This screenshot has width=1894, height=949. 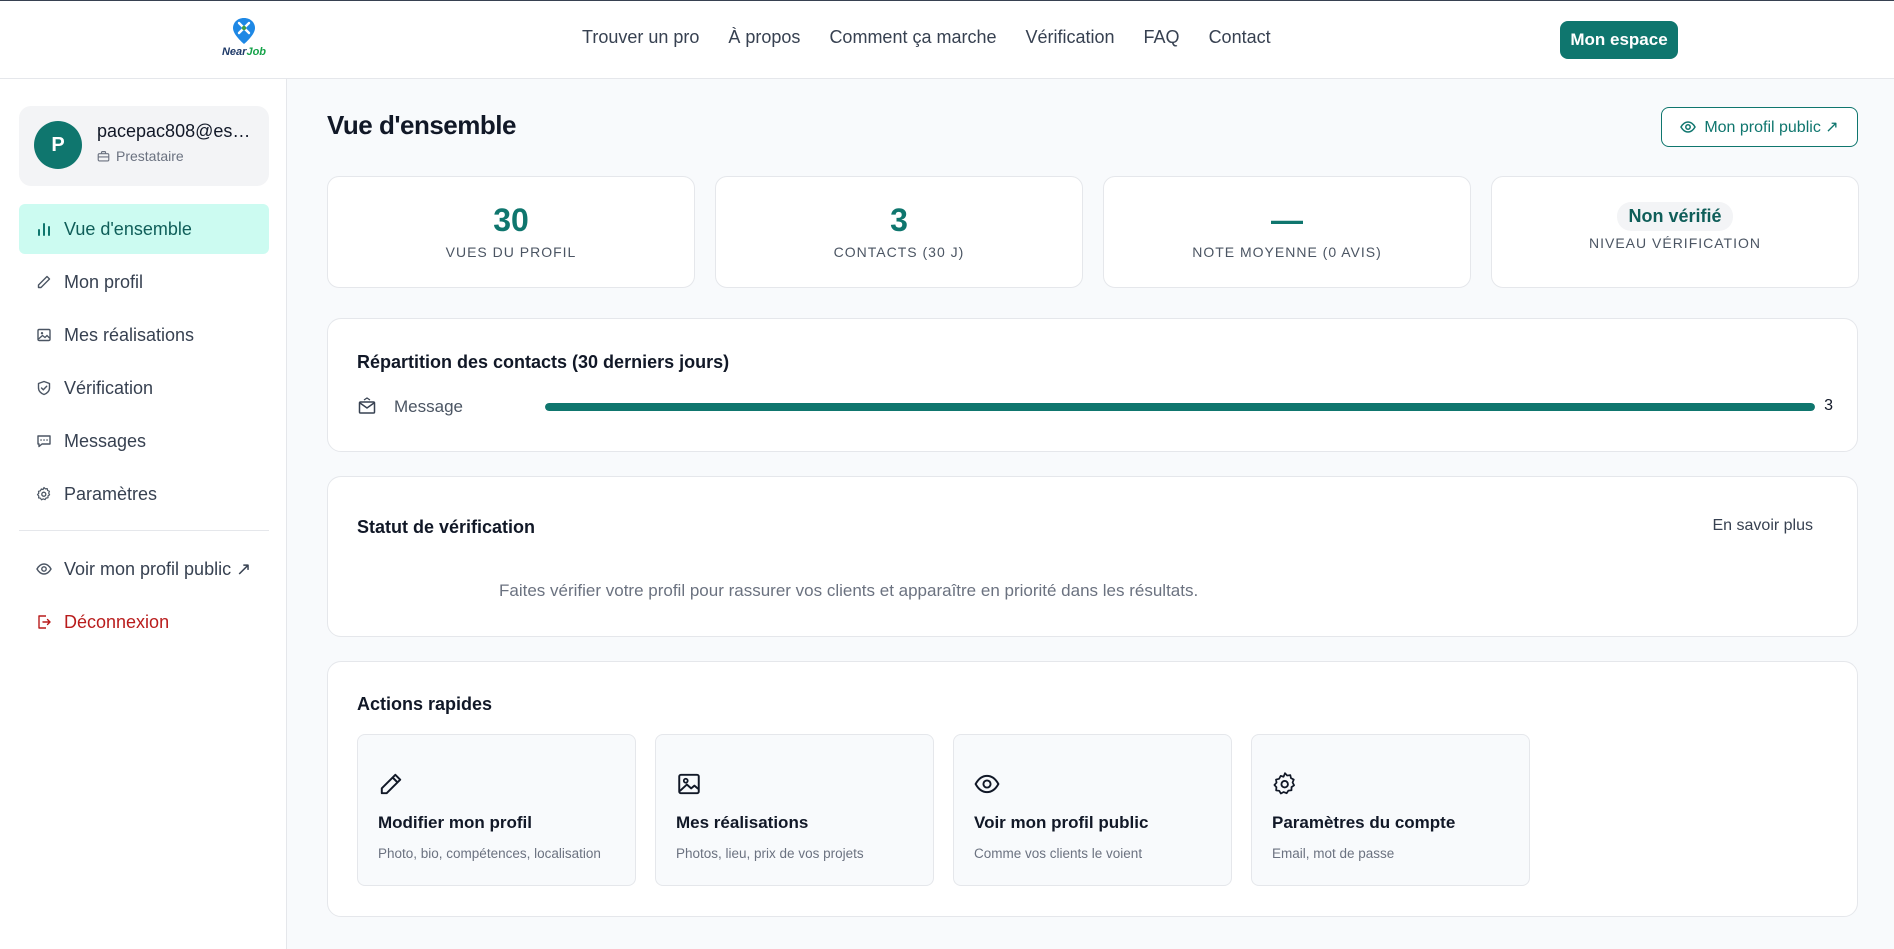 I want to click on repartition-bar, so click(x=1180, y=407).